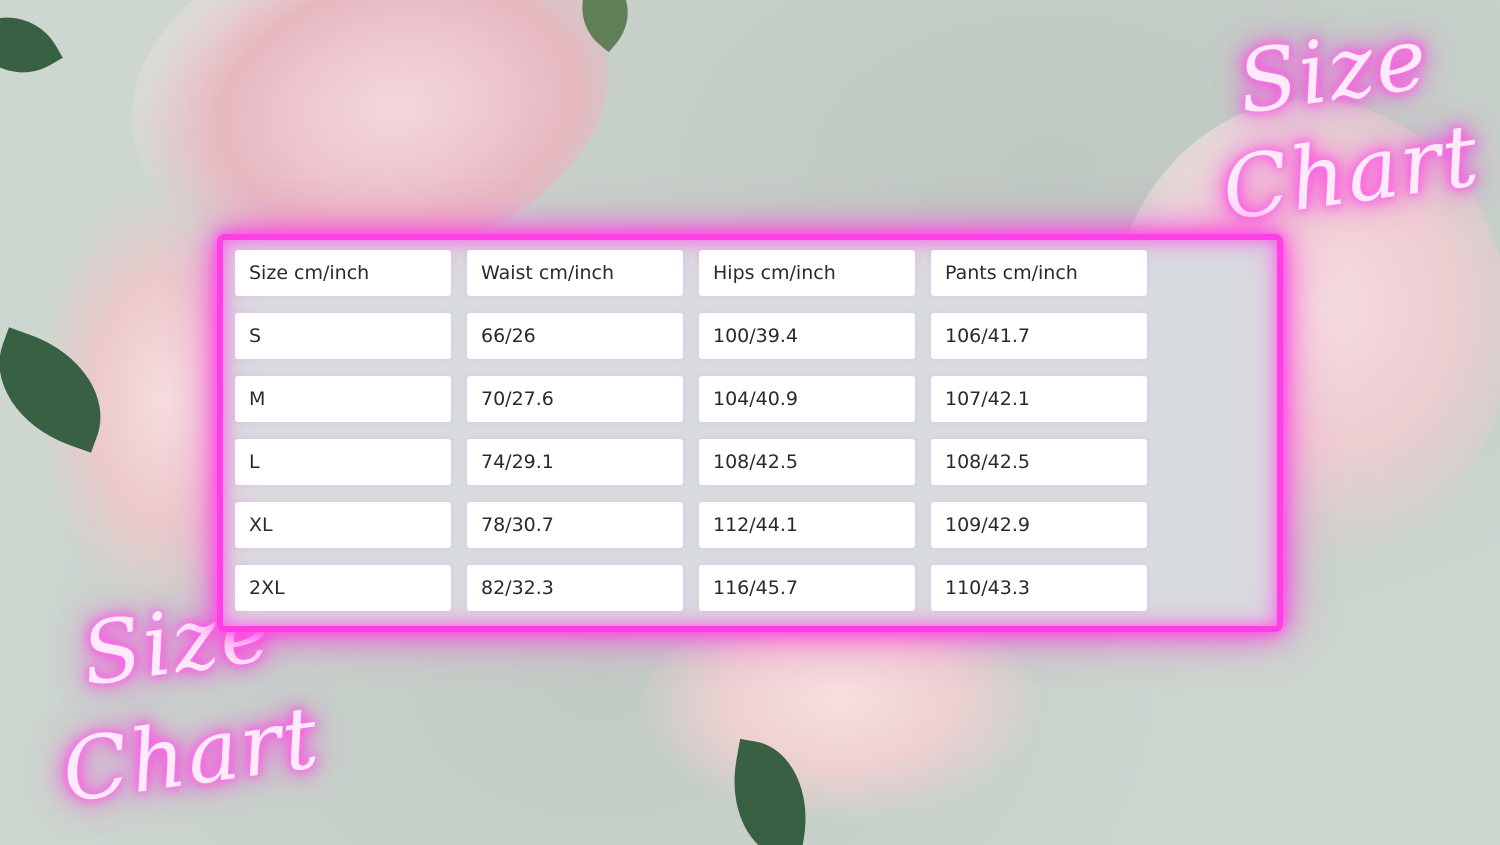 This screenshot has width=1500, height=845. What do you see at coordinates (343, 525) in the screenshot?
I see `table-cell-size: XL` at bounding box center [343, 525].